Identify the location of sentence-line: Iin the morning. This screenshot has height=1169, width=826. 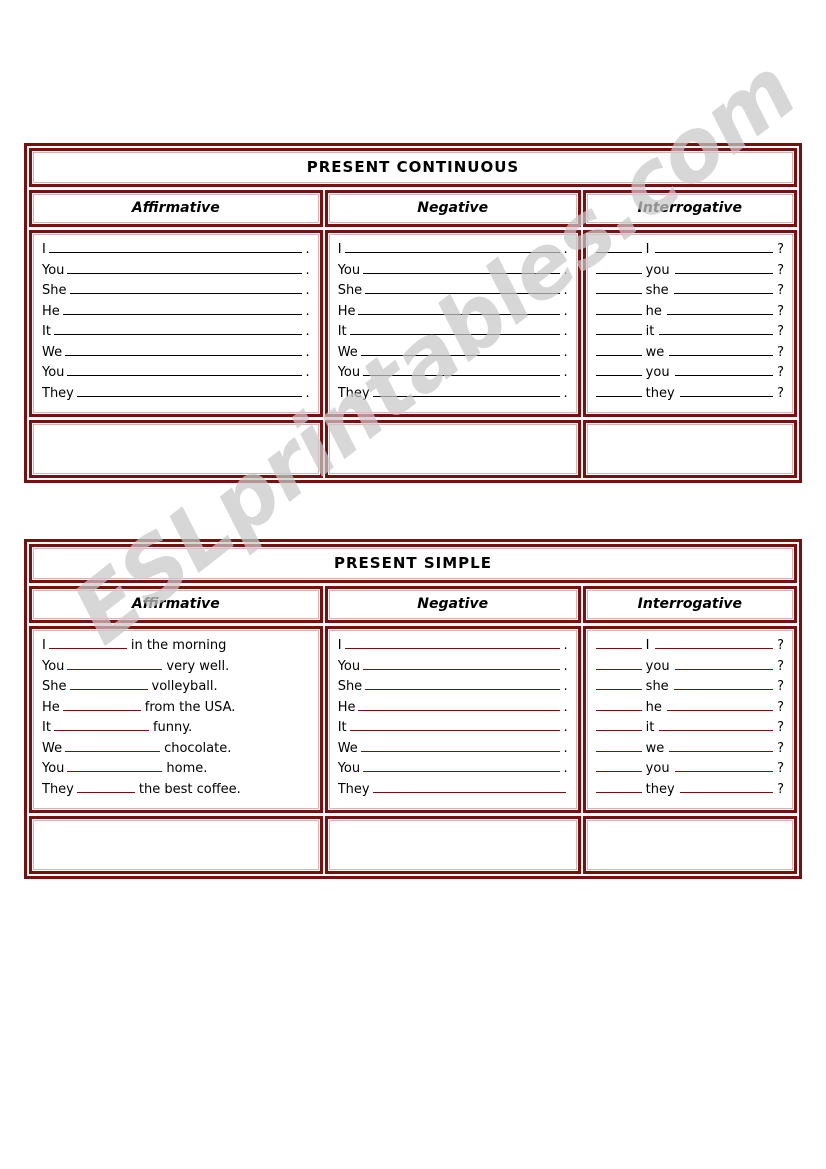
(176, 647).